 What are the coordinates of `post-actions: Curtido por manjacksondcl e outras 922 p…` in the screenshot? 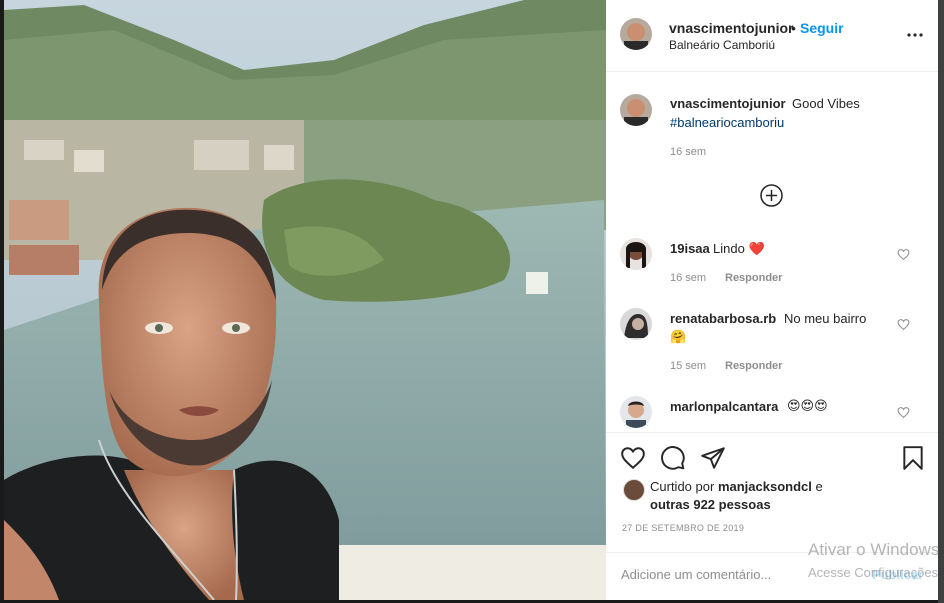 It's located at (772, 492).